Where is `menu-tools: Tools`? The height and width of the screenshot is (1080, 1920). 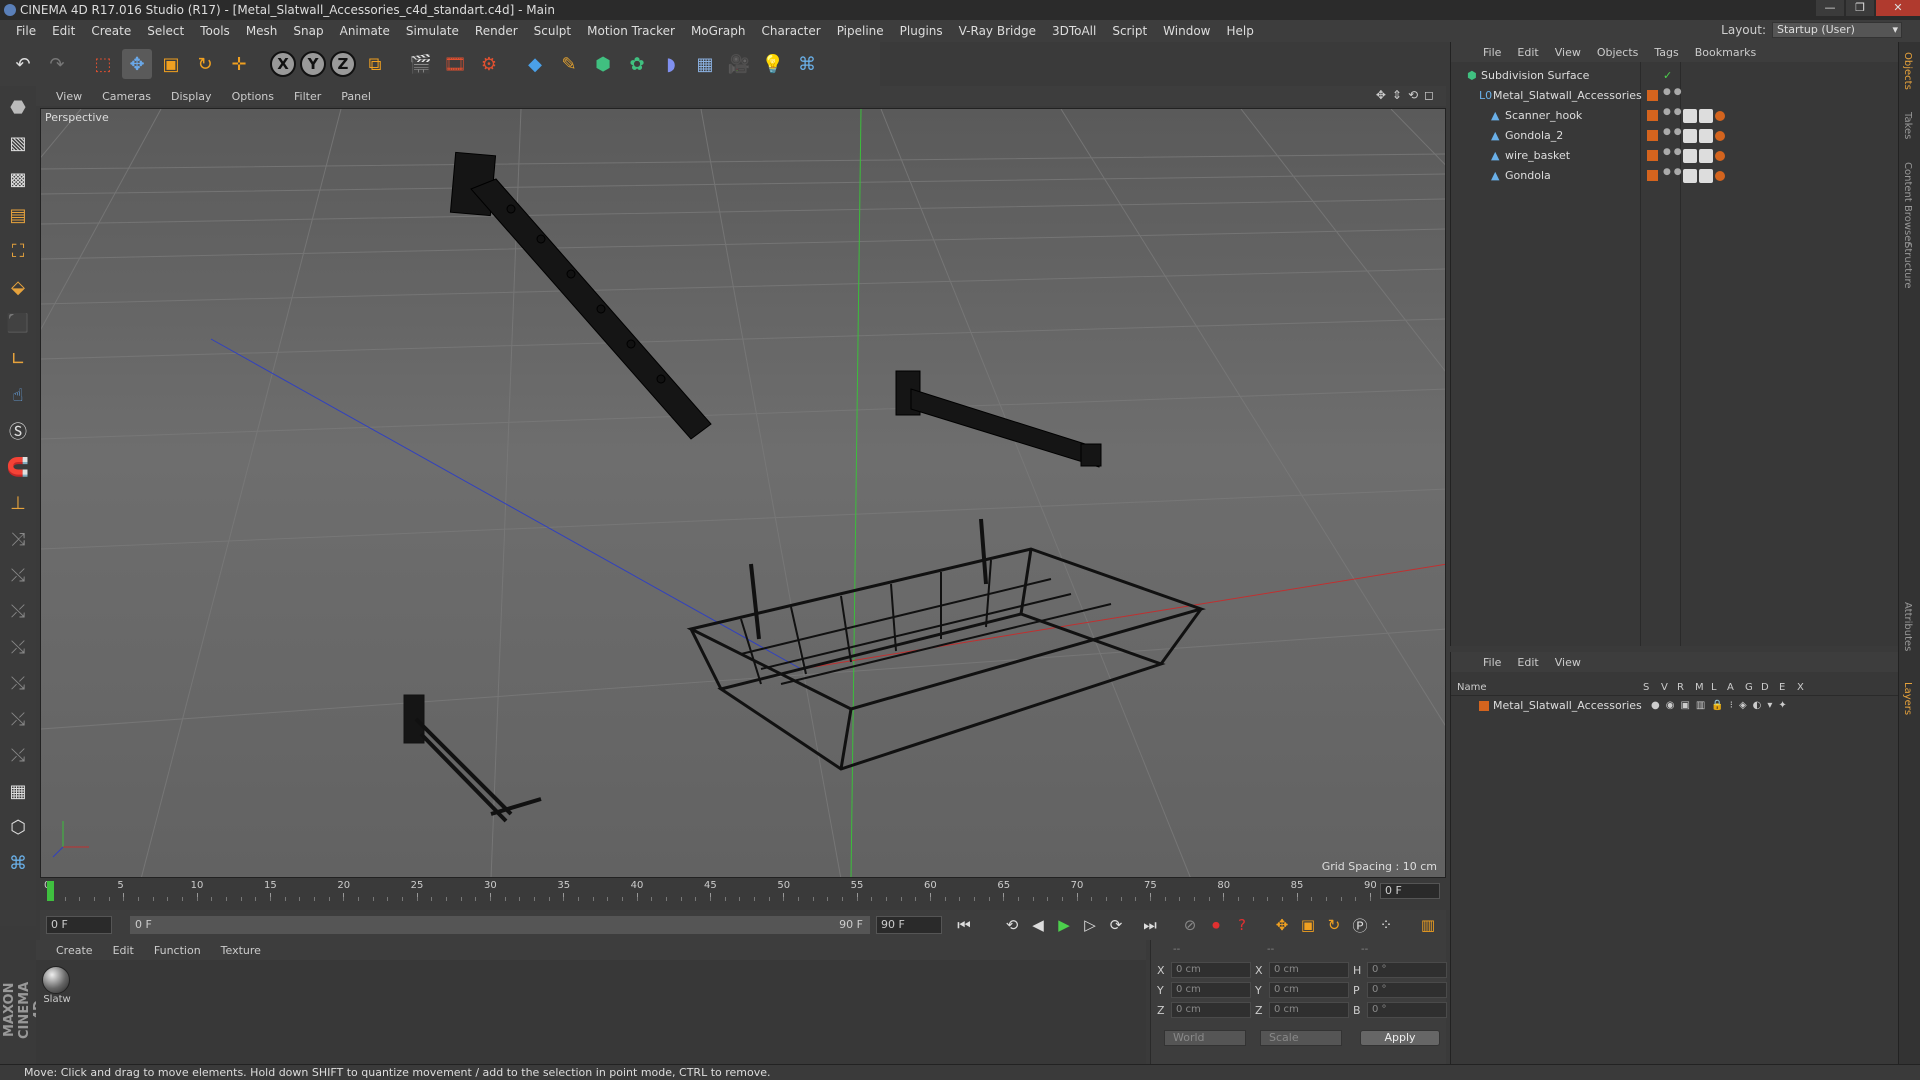
menu-tools: Tools is located at coordinates (215, 31).